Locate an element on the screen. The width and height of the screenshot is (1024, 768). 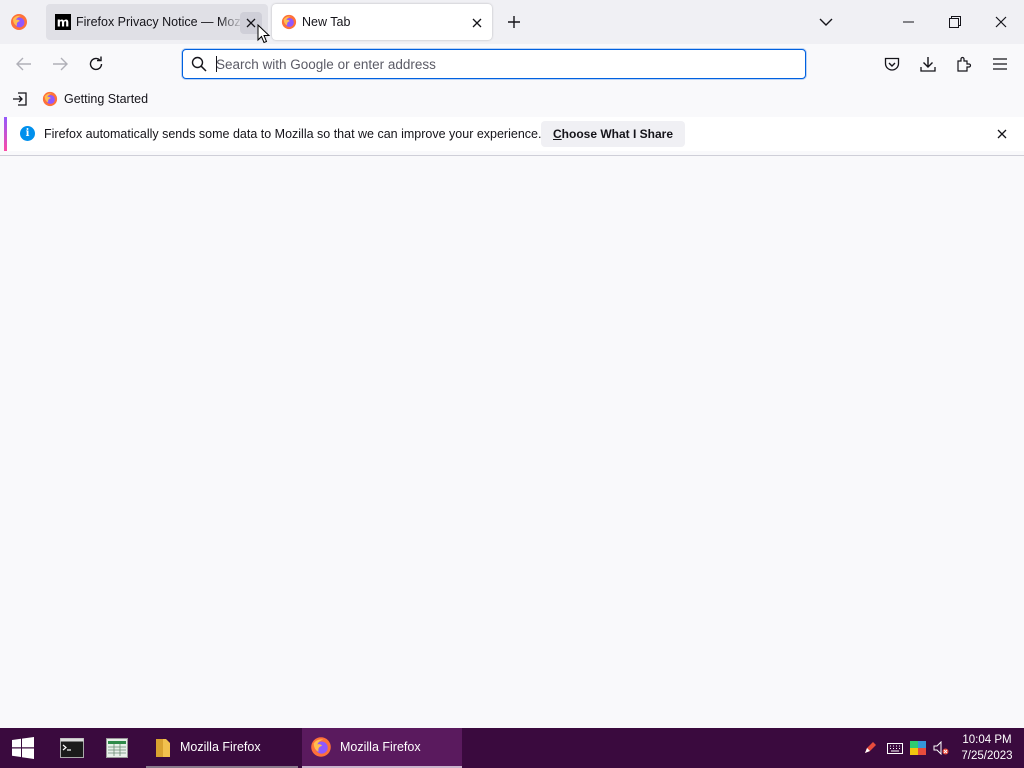
reload-button is located at coordinates (96, 64).